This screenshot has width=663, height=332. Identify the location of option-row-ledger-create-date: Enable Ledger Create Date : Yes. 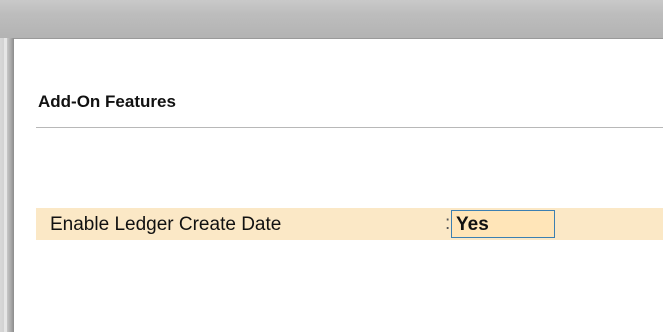
(349, 224).